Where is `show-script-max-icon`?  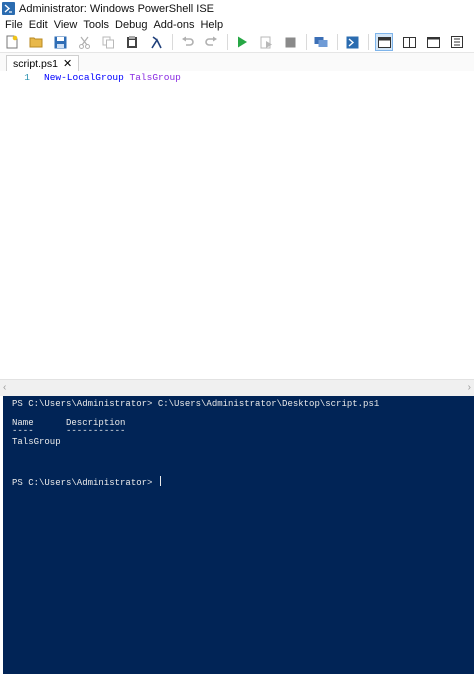 show-script-max-icon is located at coordinates (433, 42).